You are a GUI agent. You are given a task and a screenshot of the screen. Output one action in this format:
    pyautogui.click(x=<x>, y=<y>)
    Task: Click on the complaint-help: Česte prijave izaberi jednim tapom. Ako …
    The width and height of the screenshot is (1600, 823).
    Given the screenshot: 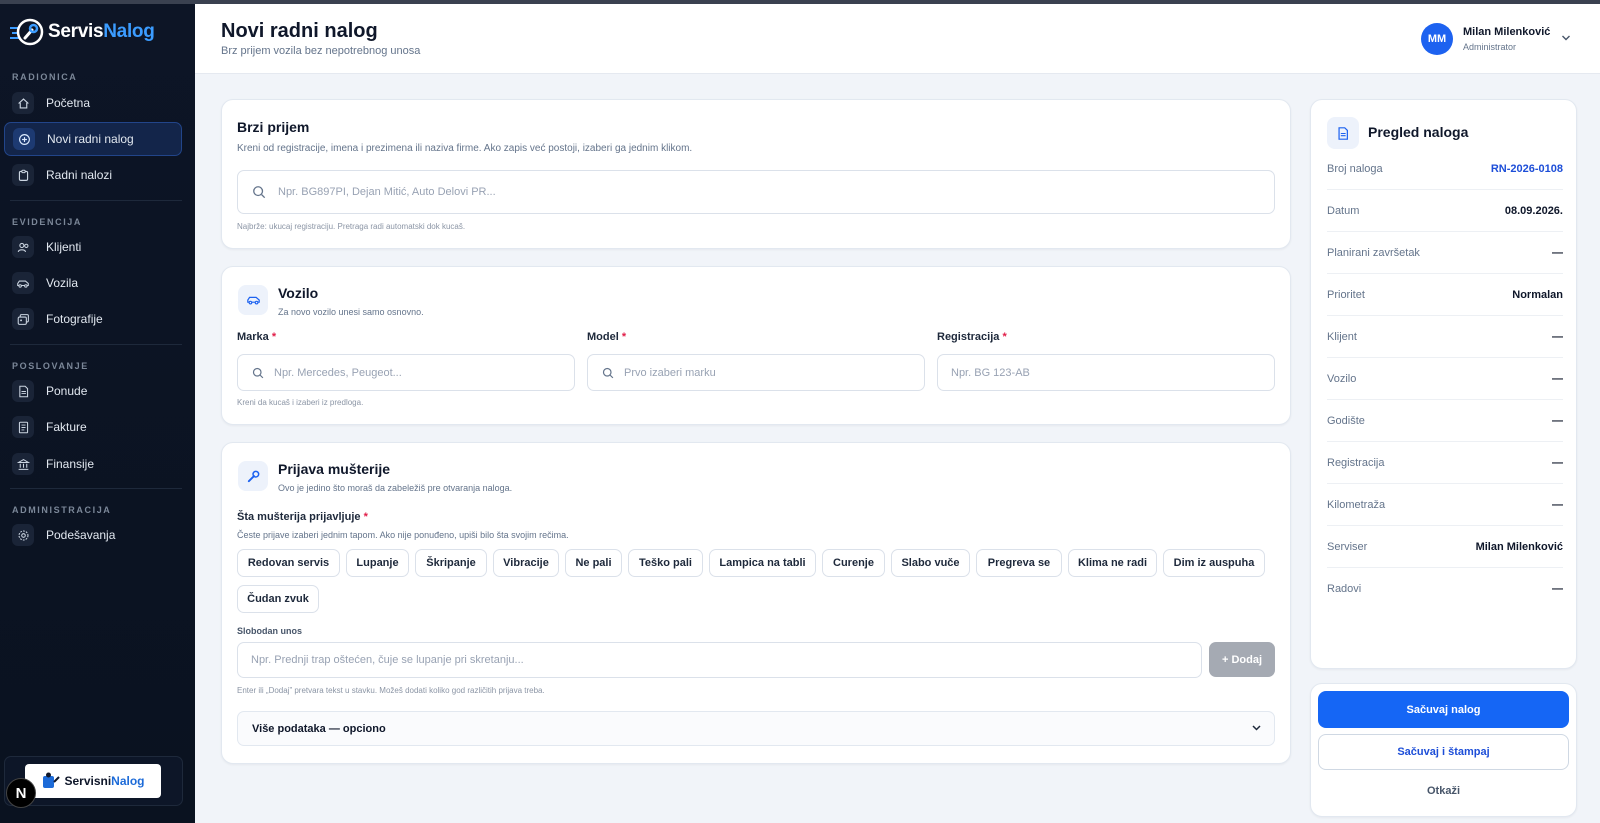 What is the action you would take?
    pyautogui.click(x=403, y=535)
    